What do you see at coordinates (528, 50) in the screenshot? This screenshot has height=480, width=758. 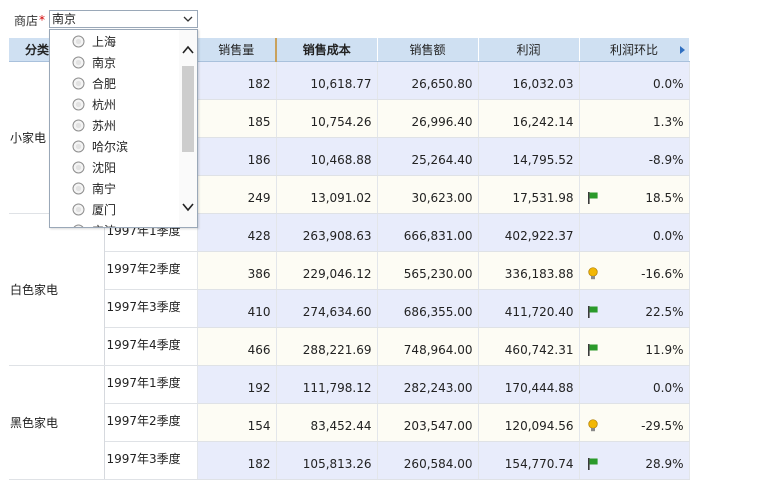 I see `header-profit: 利润` at bounding box center [528, 50].